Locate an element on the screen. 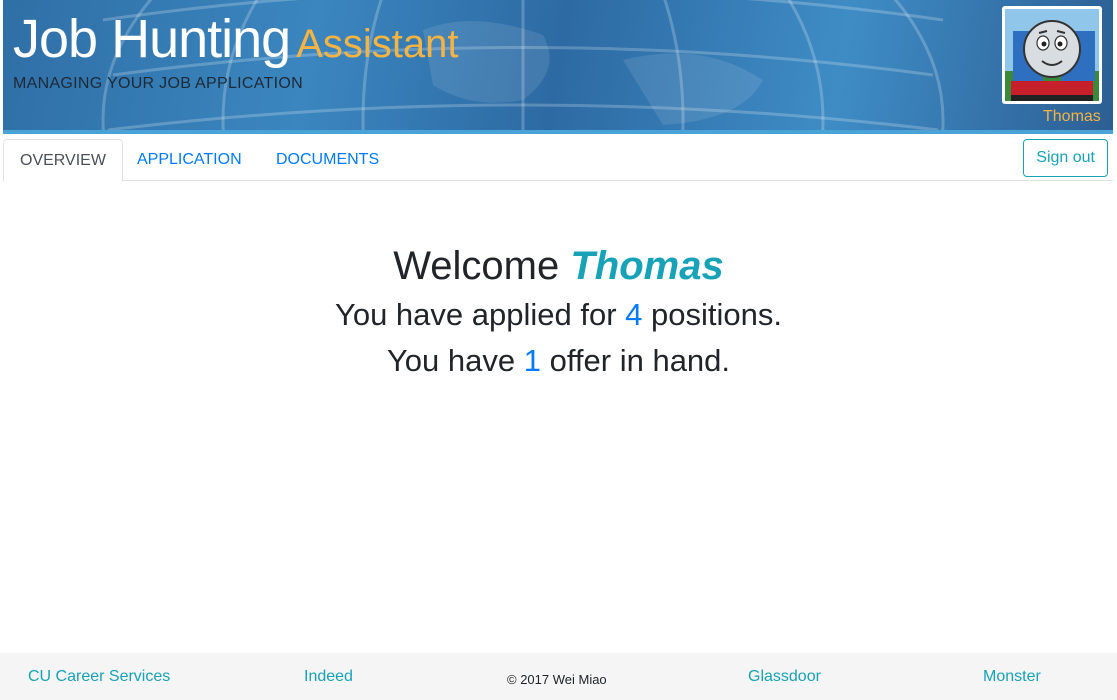 The image size is (1117, 700). welcome-user-name: Thomas is located at coordinates (647, 266).